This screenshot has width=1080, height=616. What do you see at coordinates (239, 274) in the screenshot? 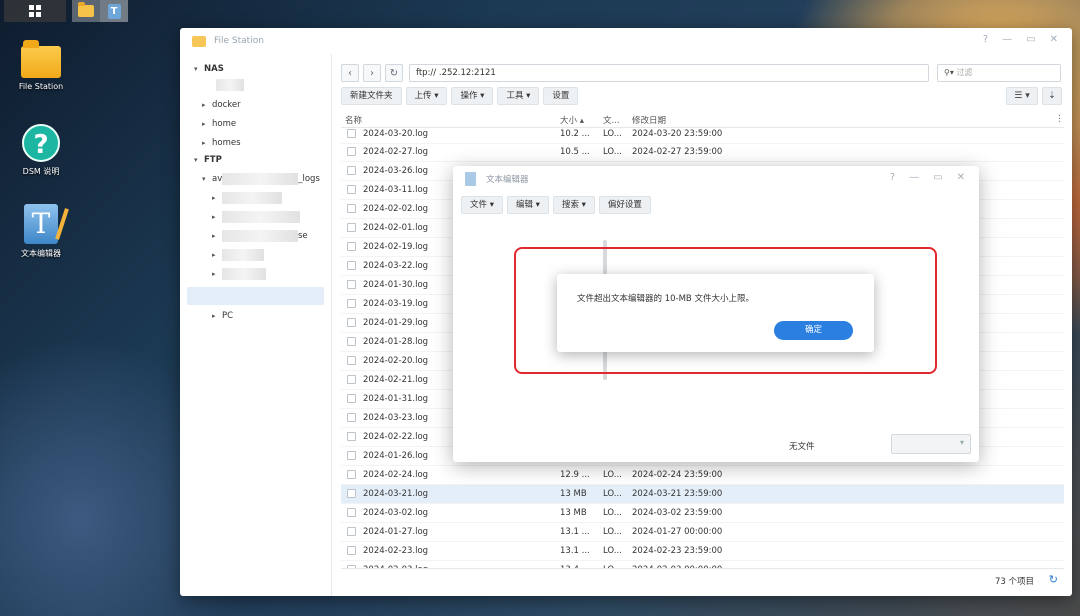
I see `tree-item-sub-5: ▸` at bounding box center [239, 274].